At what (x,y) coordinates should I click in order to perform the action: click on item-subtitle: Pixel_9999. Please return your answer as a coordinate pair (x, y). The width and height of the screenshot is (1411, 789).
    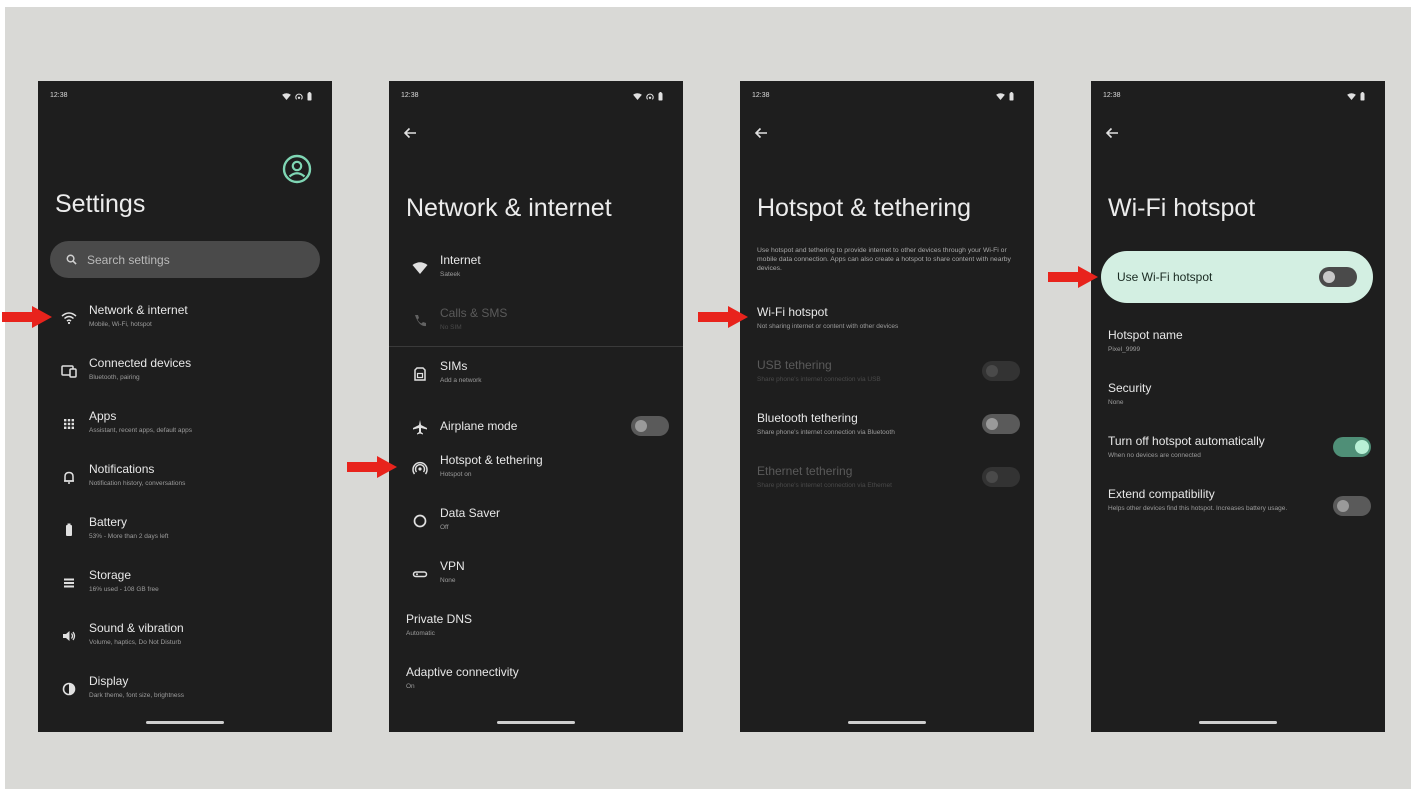
    Looking at the image, I should click on (1124, 349).